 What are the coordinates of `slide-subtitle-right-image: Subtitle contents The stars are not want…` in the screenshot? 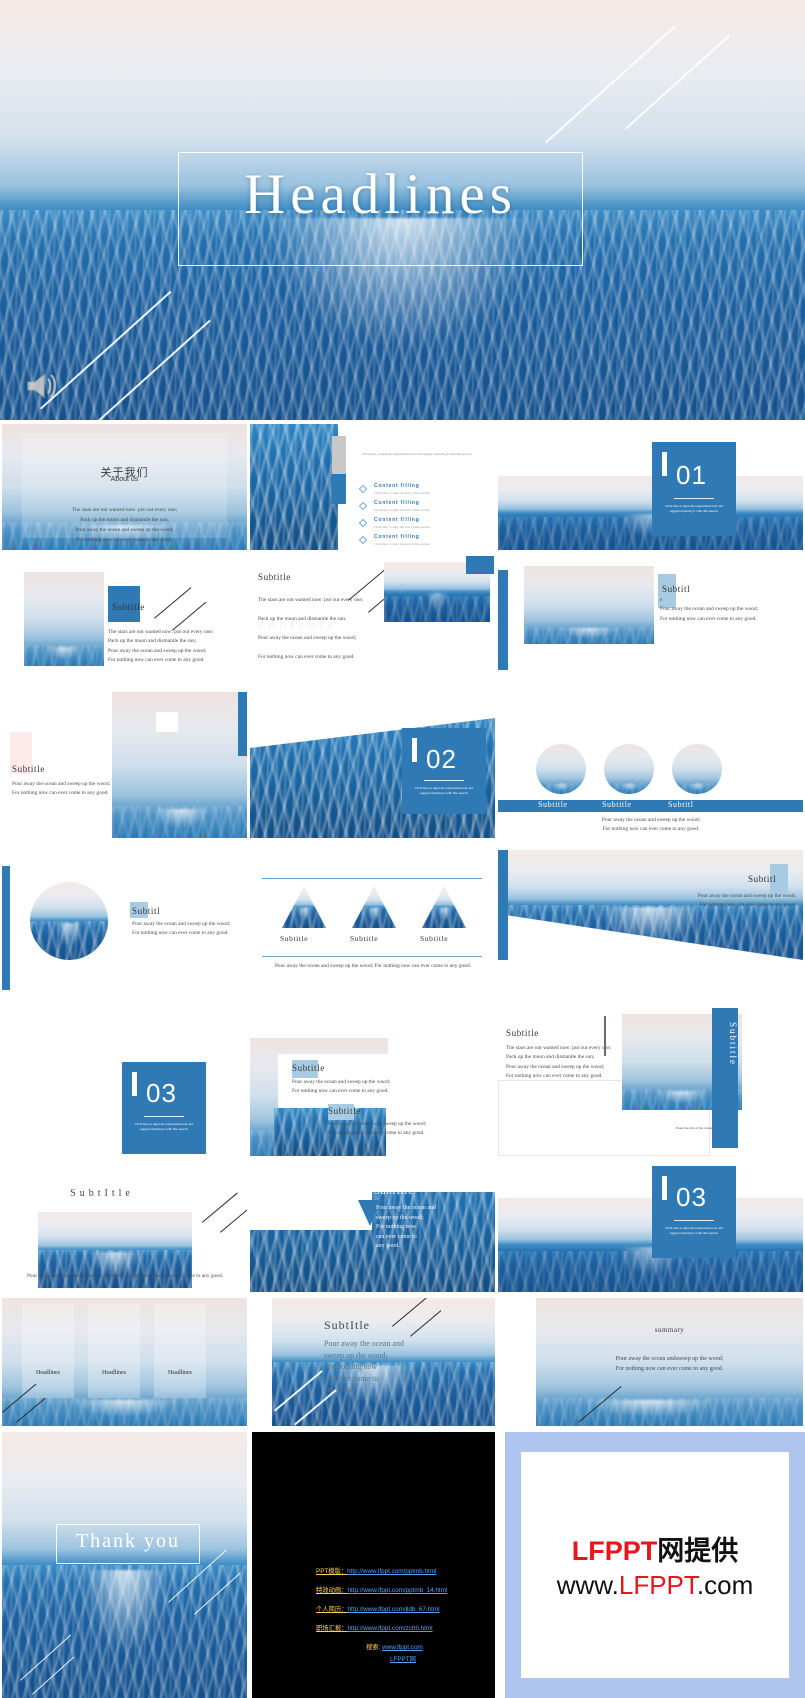 It's located at (372, 619).